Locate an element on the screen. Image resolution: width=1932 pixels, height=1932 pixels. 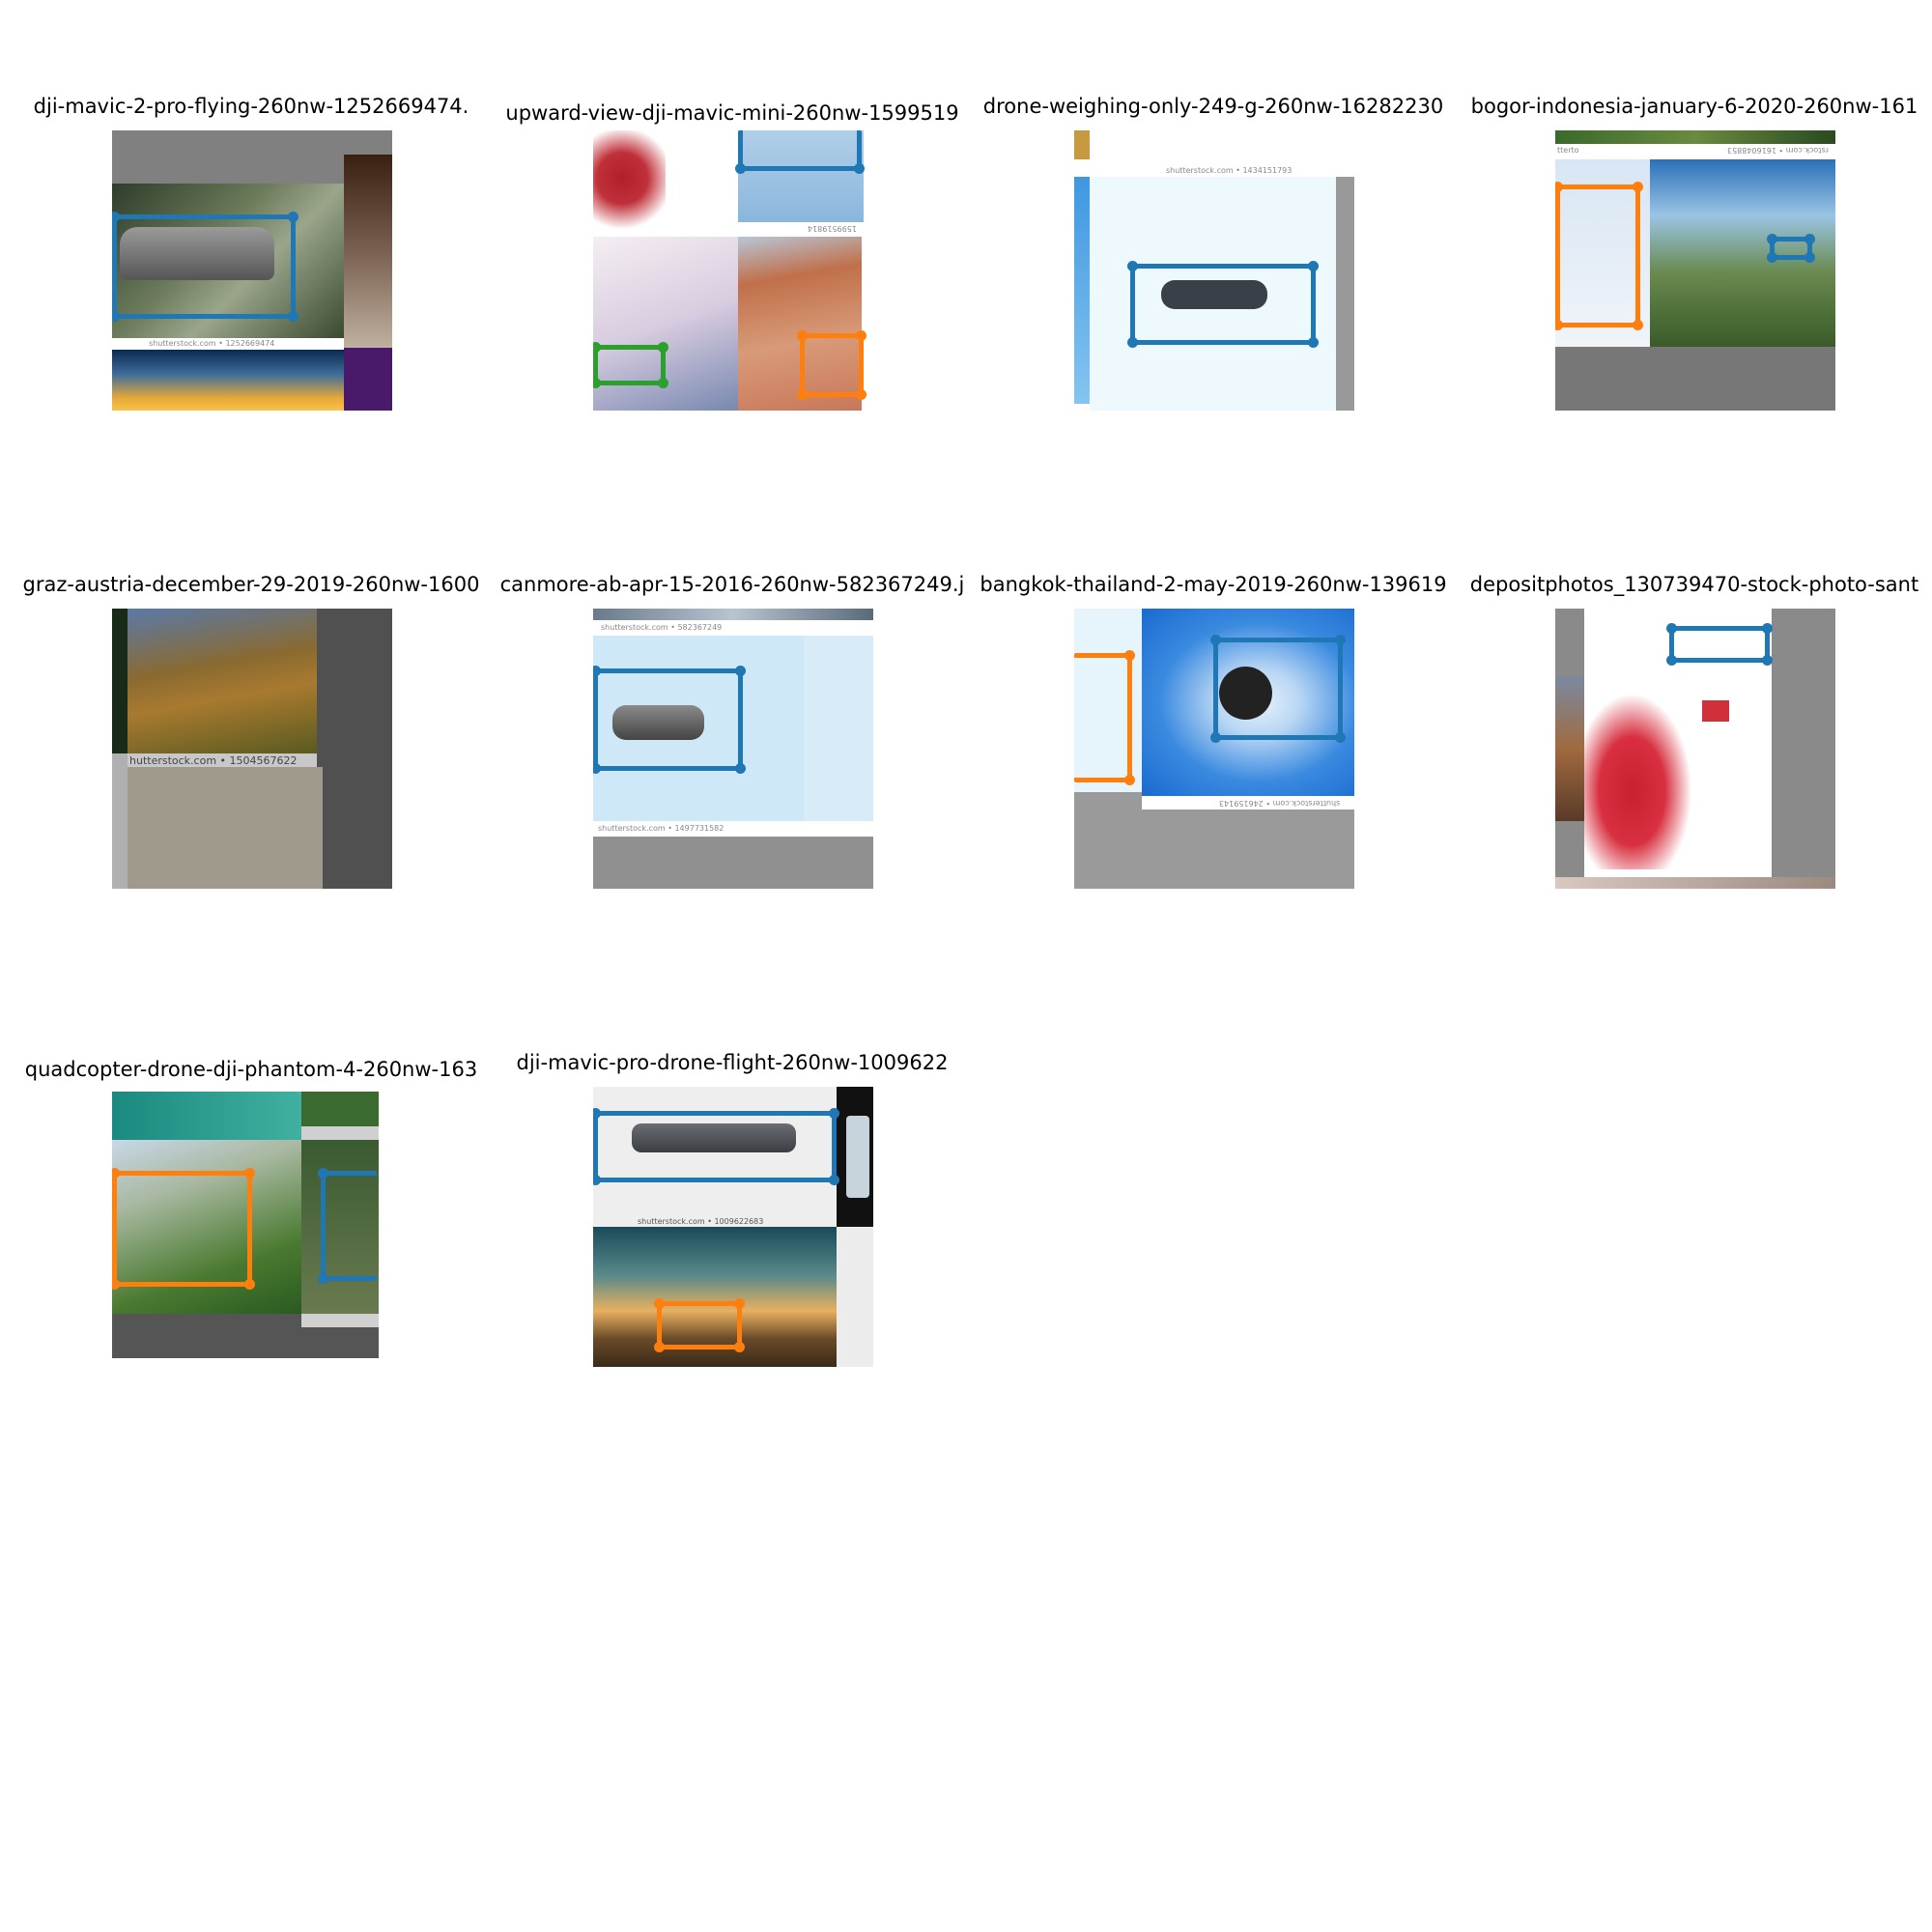
panel-image: hutterstock.com • 1504567622 is located at coordinates (252, 749).